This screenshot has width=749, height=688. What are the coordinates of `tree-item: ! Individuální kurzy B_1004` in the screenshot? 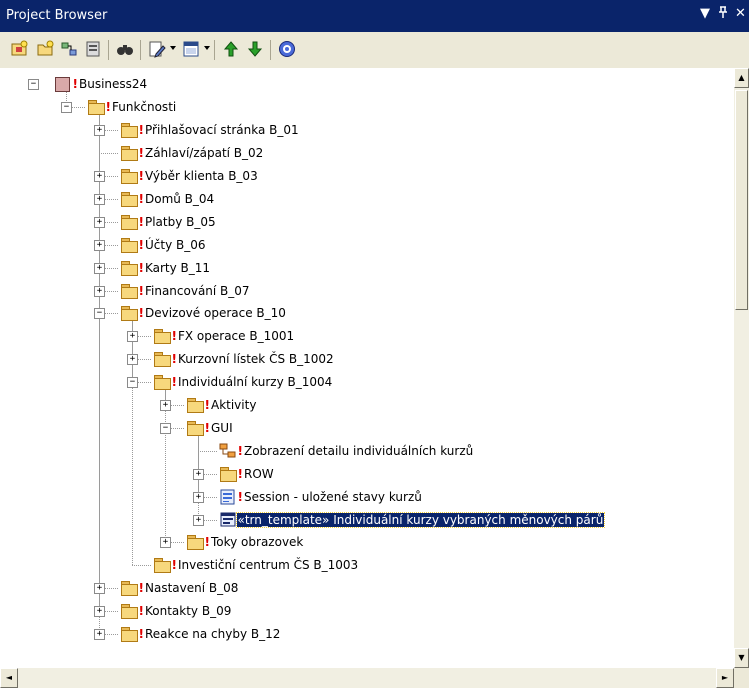 It's located at (243, 382).